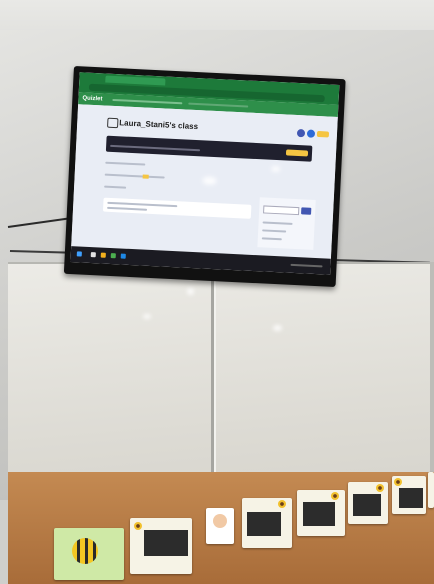 The height and width of the screenshot is (584, 434). I want to click on class-icon, so click(113, 123).